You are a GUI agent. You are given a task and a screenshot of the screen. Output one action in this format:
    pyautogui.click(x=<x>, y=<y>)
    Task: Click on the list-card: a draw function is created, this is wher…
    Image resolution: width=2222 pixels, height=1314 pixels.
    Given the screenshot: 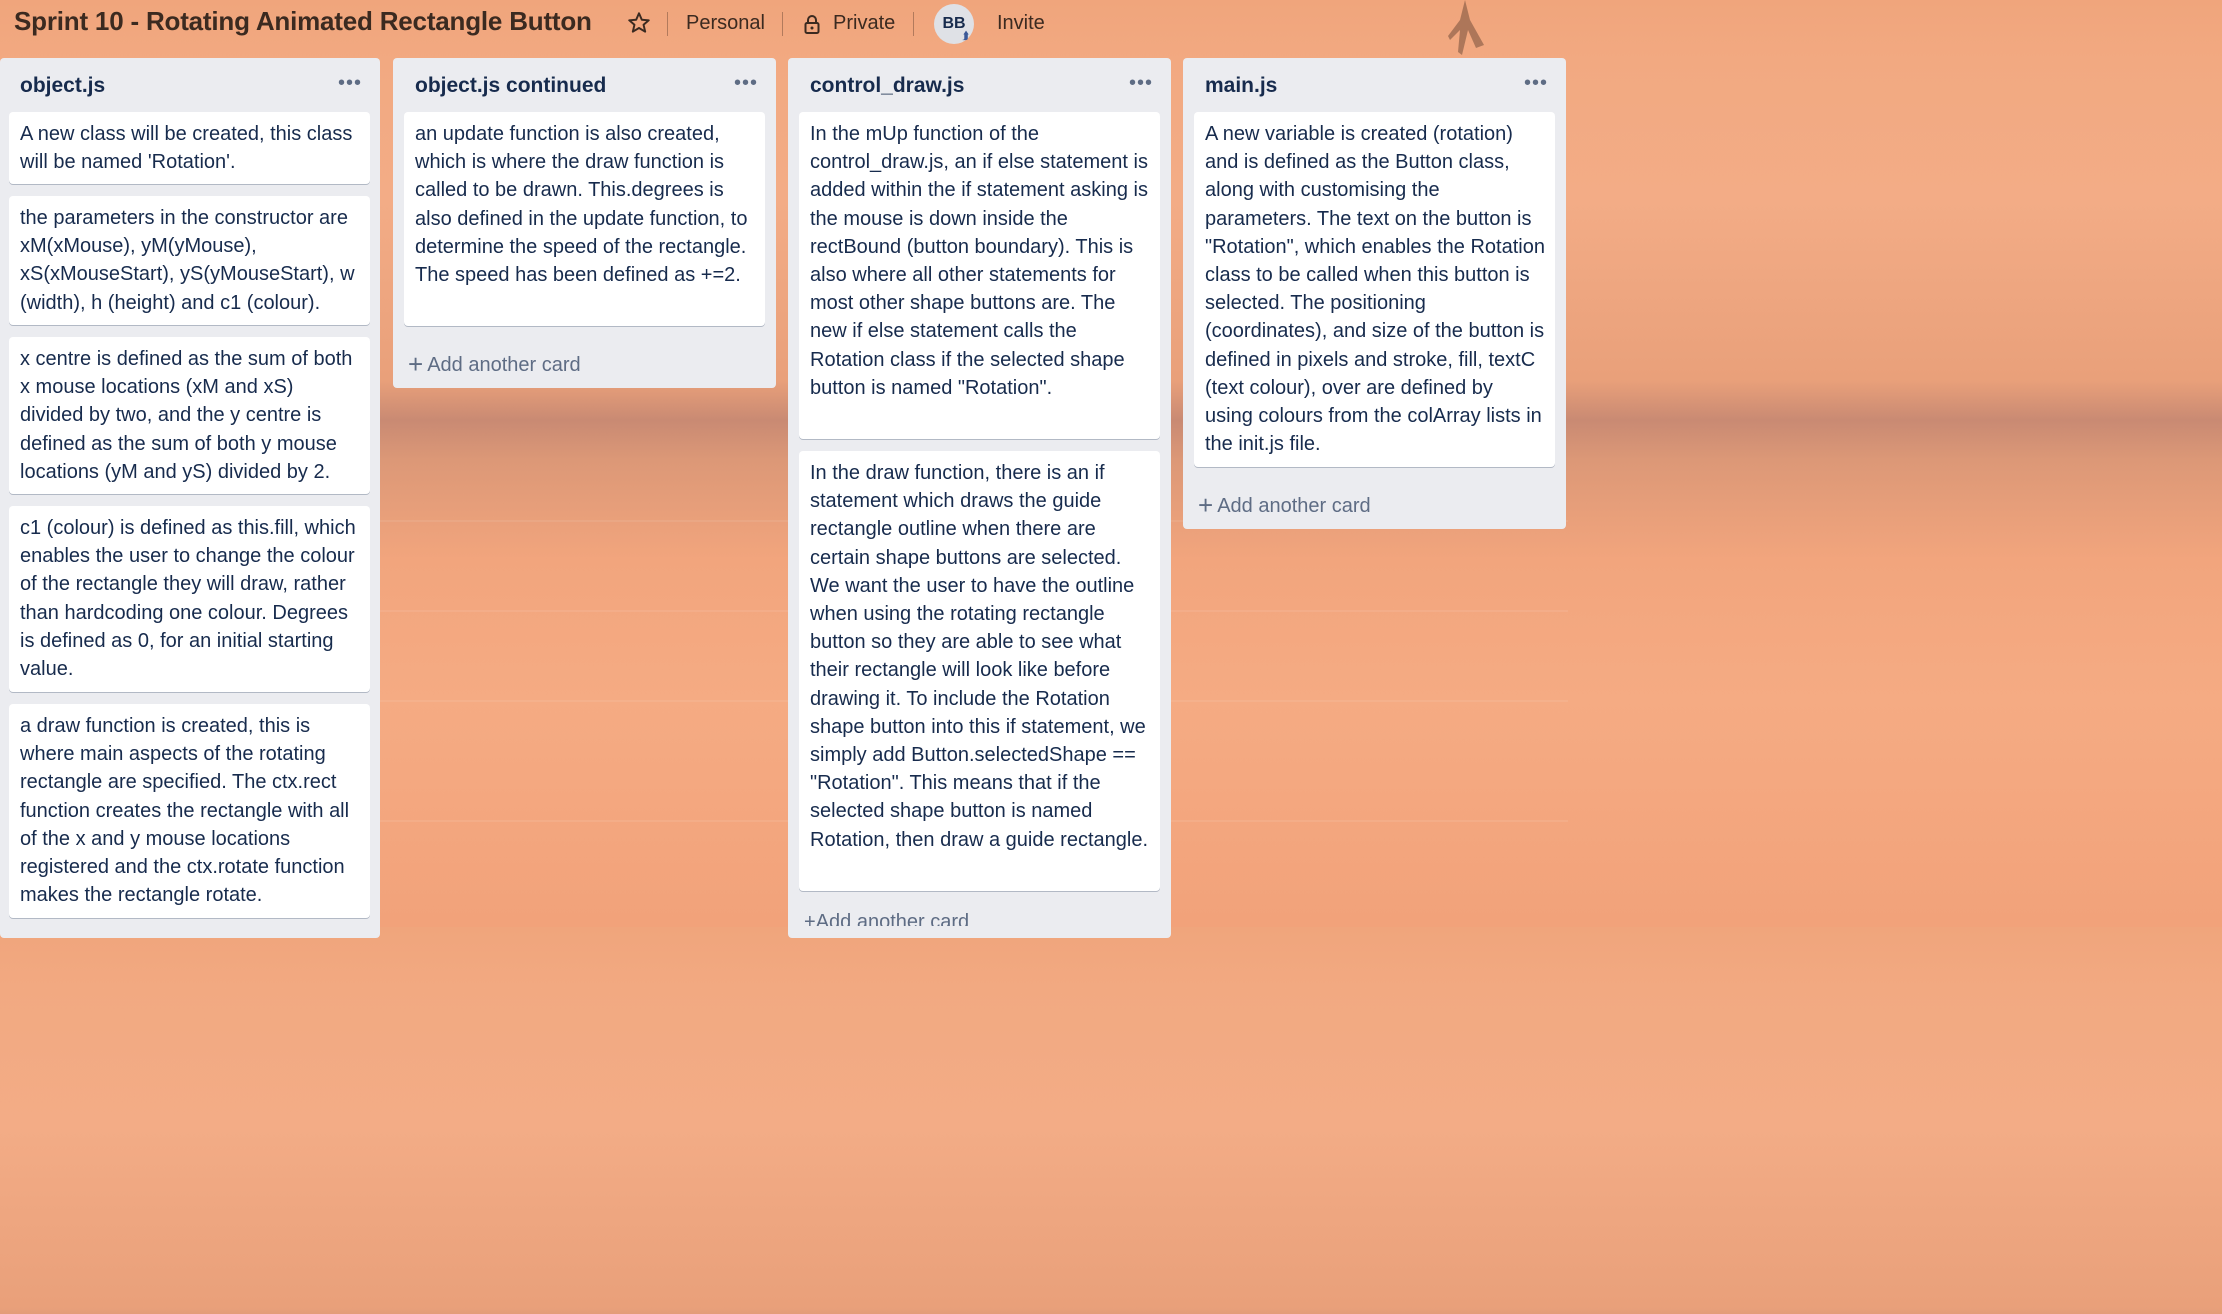 What is the action you would take?
    pyautogui.click(x=189, y=811)
    